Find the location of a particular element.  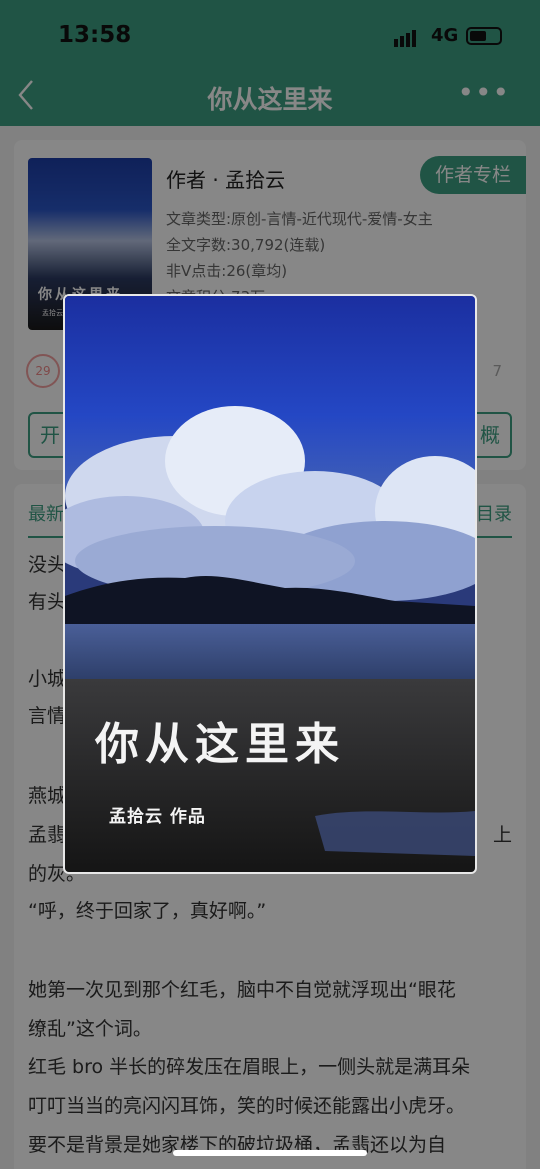

cover-title: 你从这里来 is located at coordinates (220, 744).